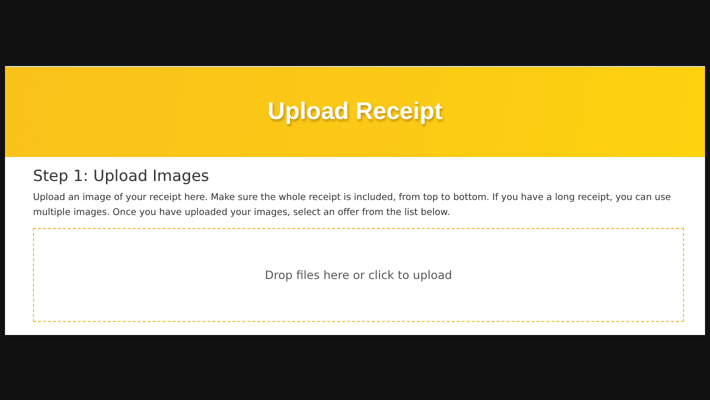 The image size is (710, 400). I want to click on page-title: Upload Receipt, so click(355, 112).